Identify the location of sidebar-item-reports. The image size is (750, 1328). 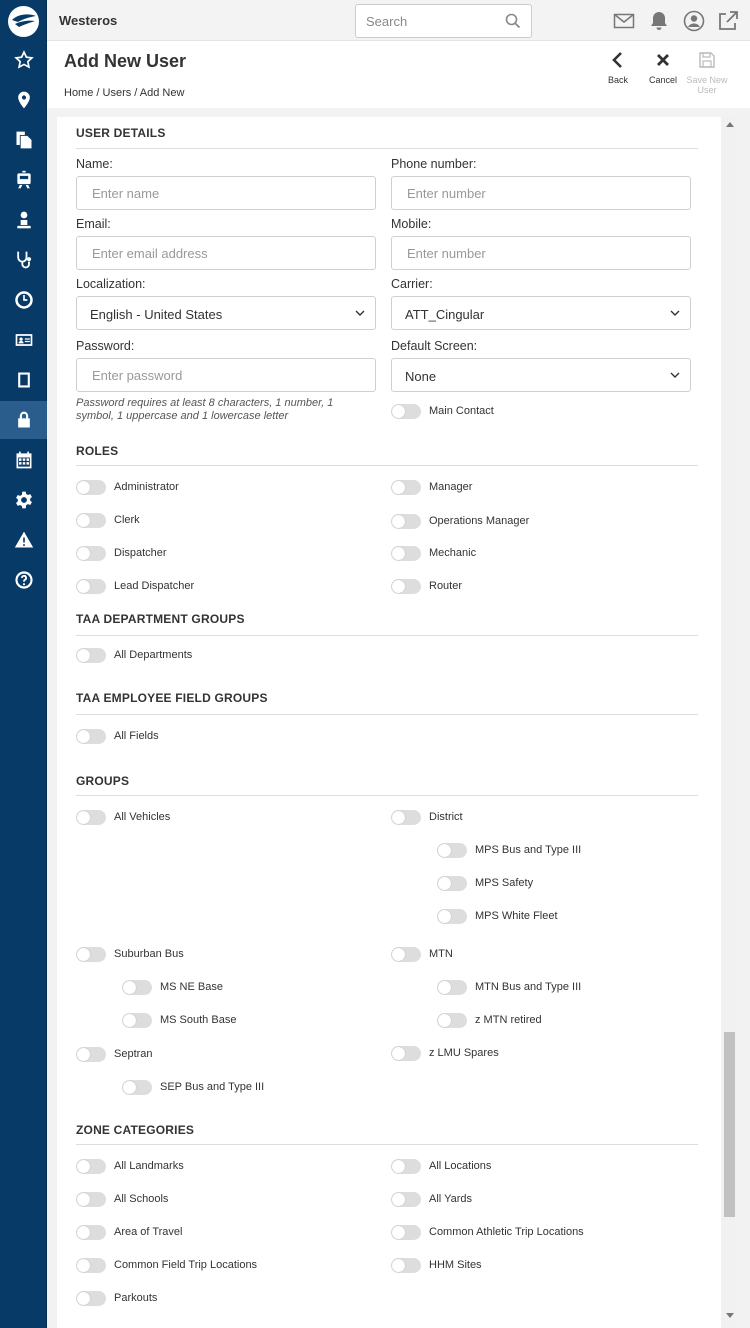
(23, 140).